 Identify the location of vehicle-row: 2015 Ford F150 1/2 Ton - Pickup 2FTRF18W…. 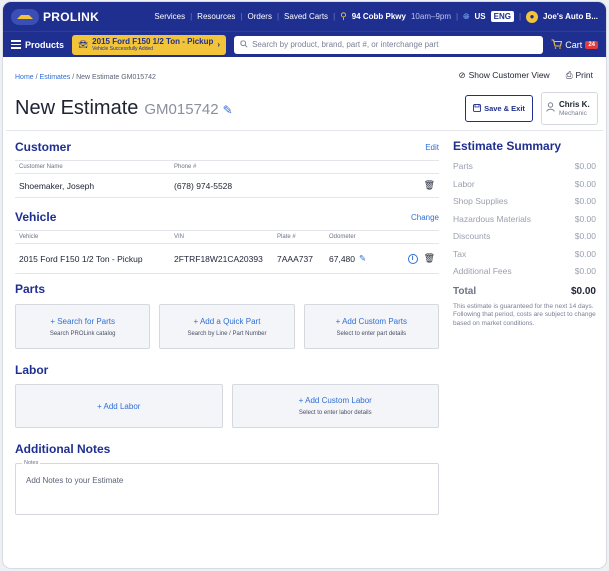
(227, 259).